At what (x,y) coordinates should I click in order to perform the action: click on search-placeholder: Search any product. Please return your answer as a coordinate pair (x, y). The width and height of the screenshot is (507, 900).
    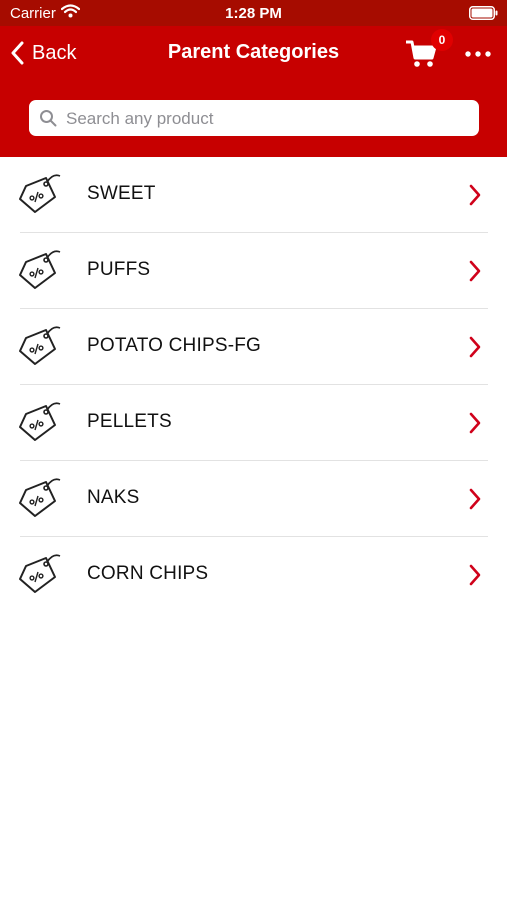
    Looking at the image, I should click on (140, 118).